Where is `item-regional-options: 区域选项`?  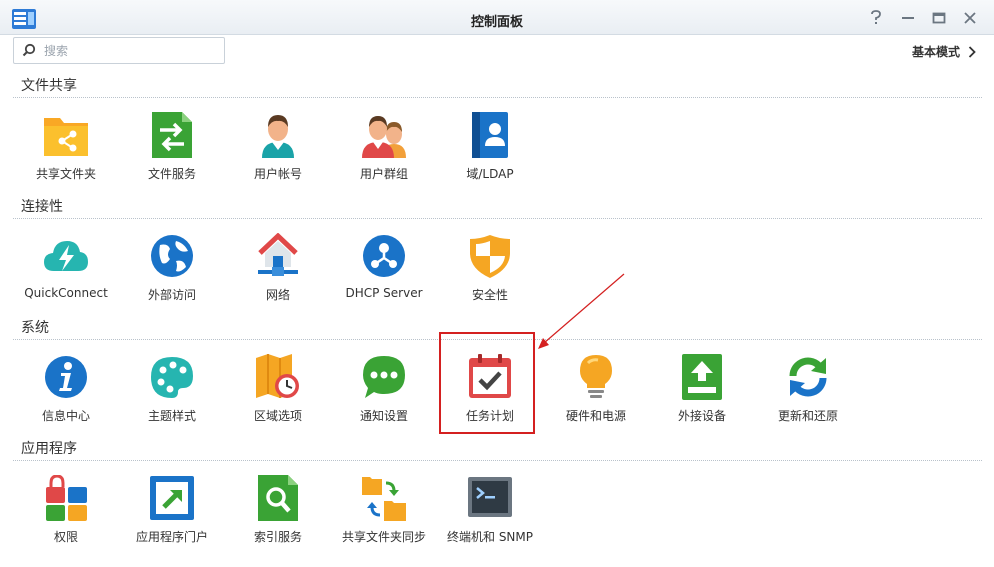
item-regional-options: 区域选项 is located at coordinates (278, 397).